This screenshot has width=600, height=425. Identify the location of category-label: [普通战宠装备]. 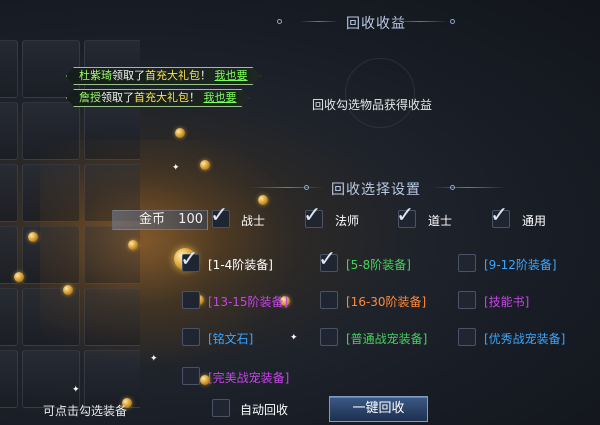
(387, 339).